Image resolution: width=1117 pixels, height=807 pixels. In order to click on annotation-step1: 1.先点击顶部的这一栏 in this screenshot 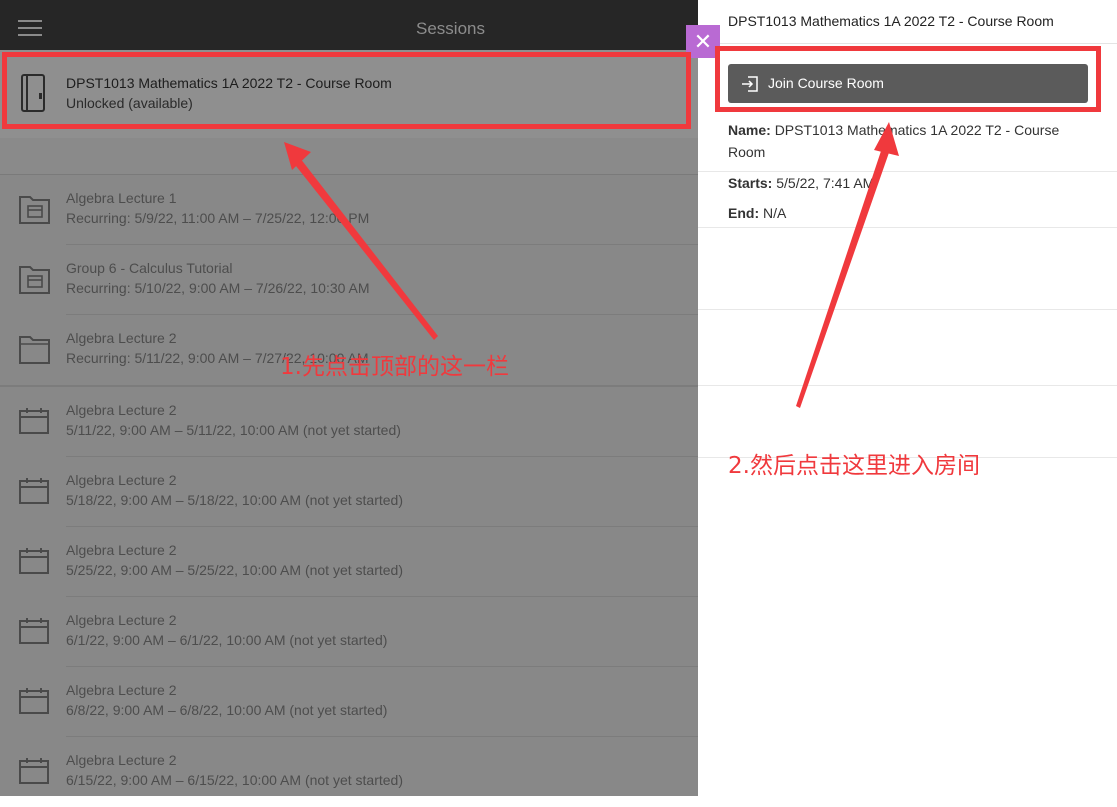, I will do `click(394, 367)`.